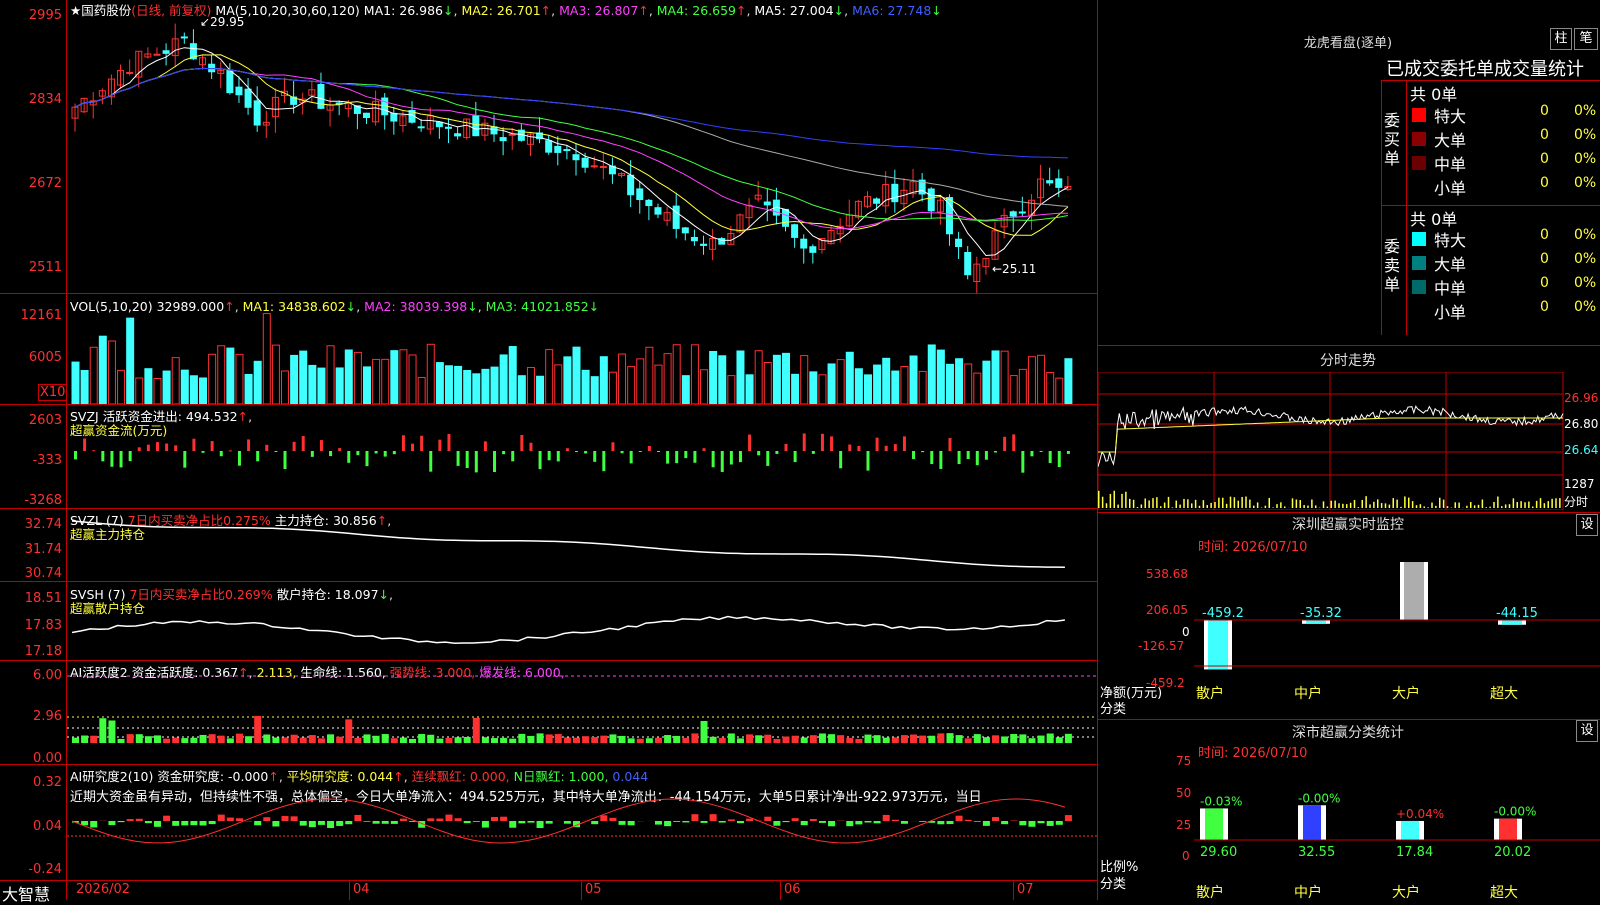 Image resolution: width=1600 pixels, height=905 pixels. What do you see at coordinates (1252, 545) in the screenshot?
I see `sz-monitor-time: 时间: 2026/07/10` at bounding box center [1252, 545].